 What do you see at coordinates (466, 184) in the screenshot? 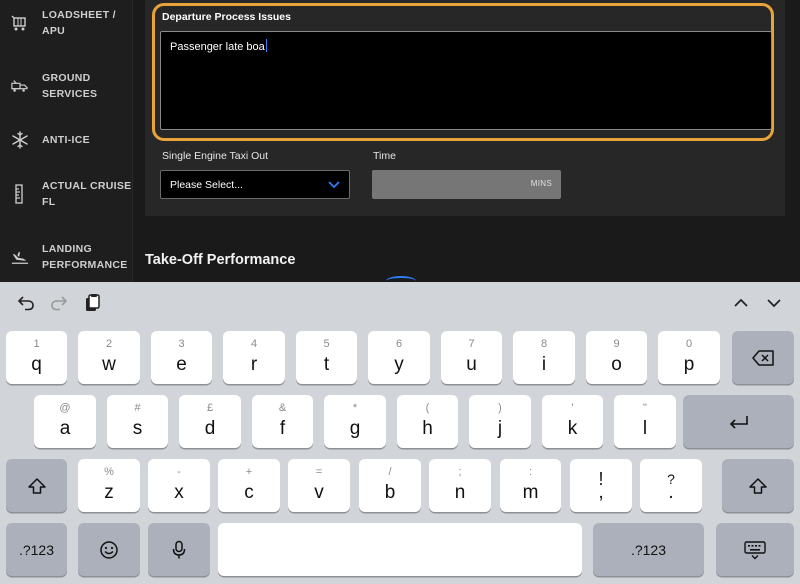
I see `time-input: MINS` at bounding box center [466, 184].